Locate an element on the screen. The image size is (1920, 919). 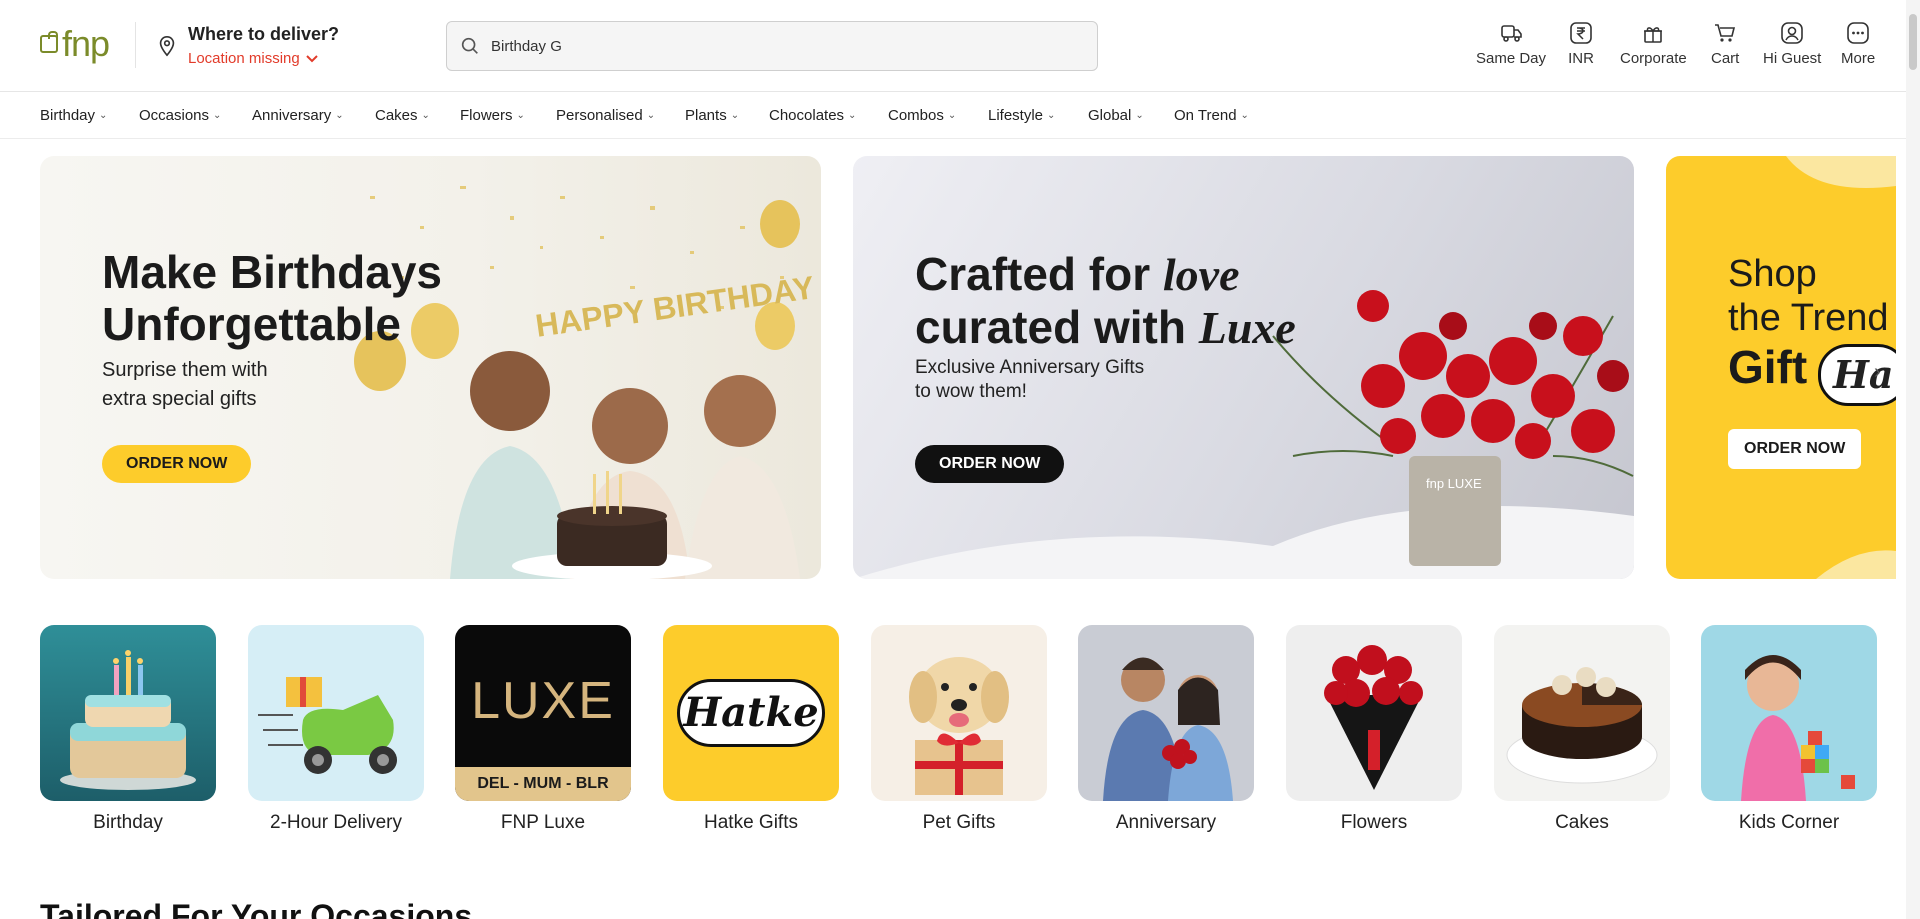
menu-occasions: Occasions ⌄ is located at coordinates (180, 115).